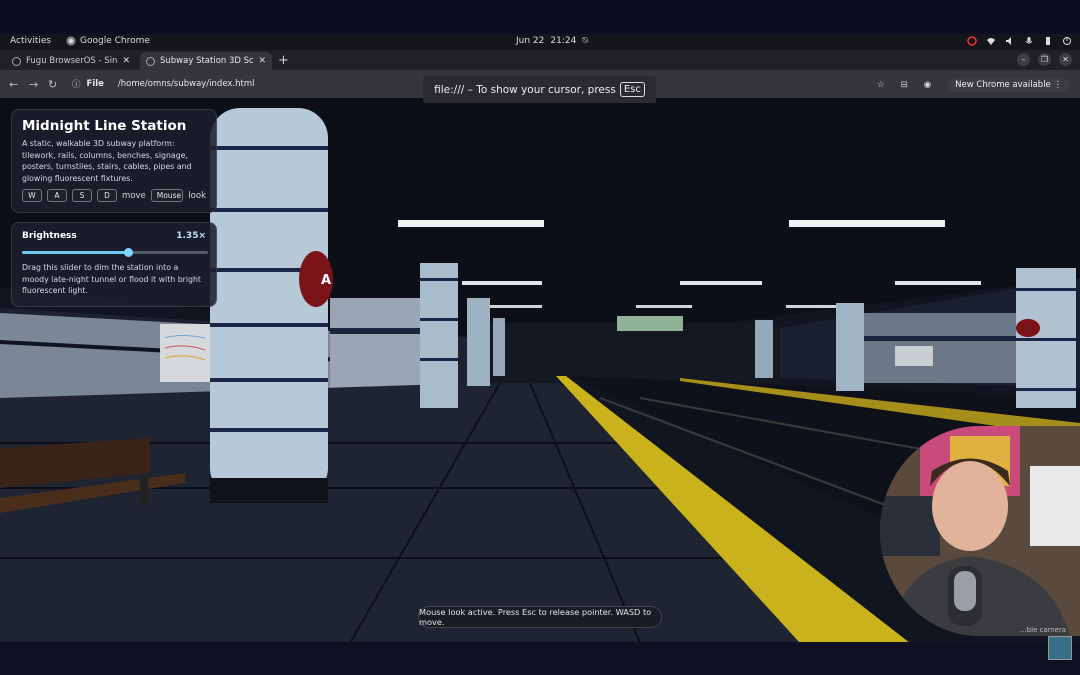 This screenshot has height=675, width=1080. Describe the element at coordinates (134, 195) in the screenshot. I see `move-label: move` at that location.